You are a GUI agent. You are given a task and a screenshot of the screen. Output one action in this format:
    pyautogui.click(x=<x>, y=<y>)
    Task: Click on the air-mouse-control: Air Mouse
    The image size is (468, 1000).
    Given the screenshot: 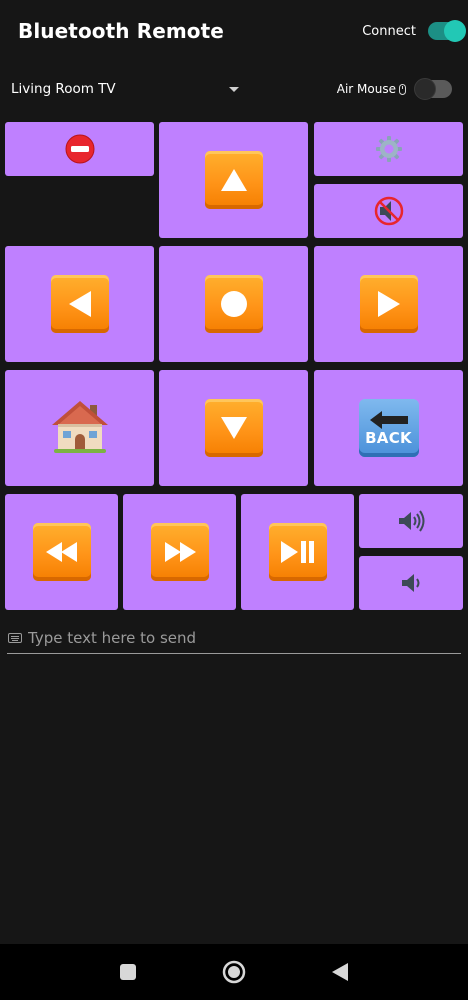 What is the action you would take?
    pyautogui.click(x=394, y=89)
    